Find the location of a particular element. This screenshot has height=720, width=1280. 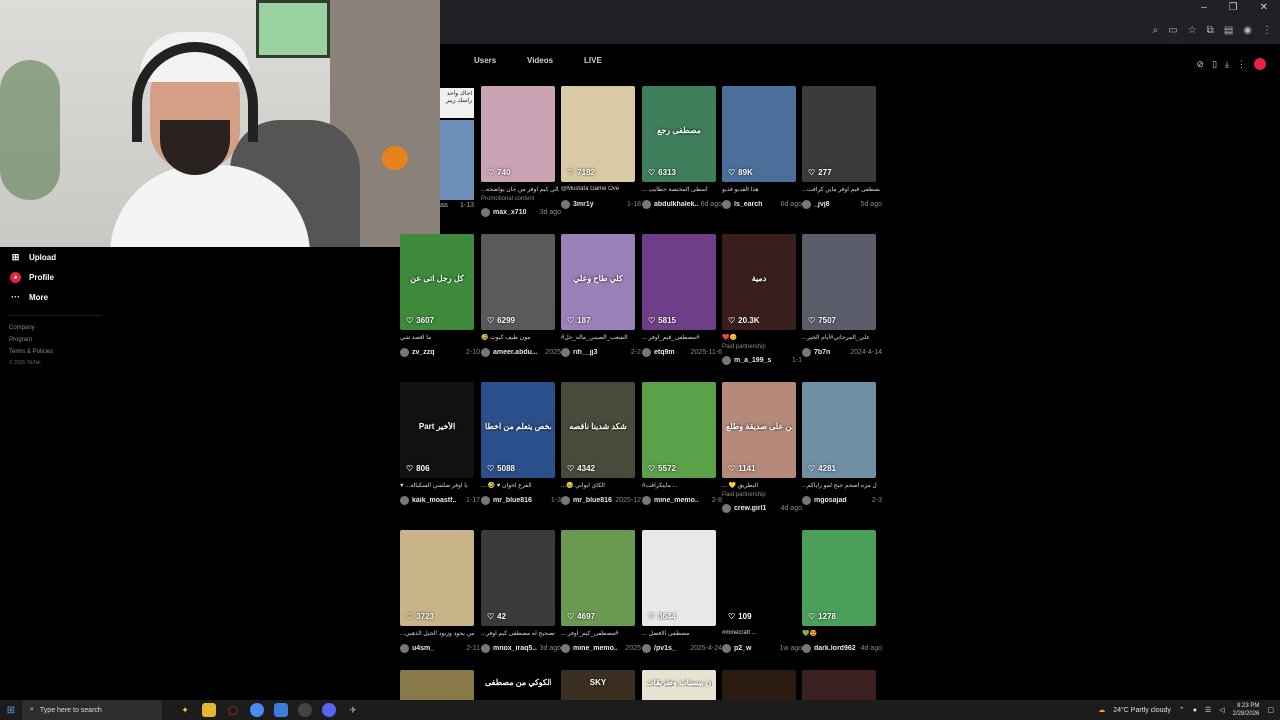

video-caption: ...تصحيح له مصطفى كيم اوفر is located at coordinates (520, 633).